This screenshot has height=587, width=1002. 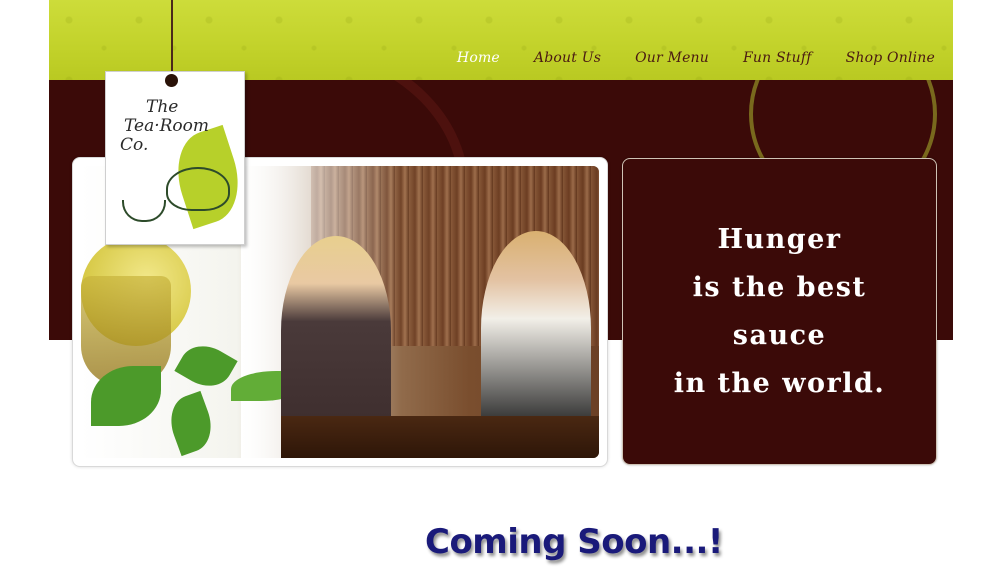 I want to click on quote-line-3: sauce, so click(x=779, y=335).